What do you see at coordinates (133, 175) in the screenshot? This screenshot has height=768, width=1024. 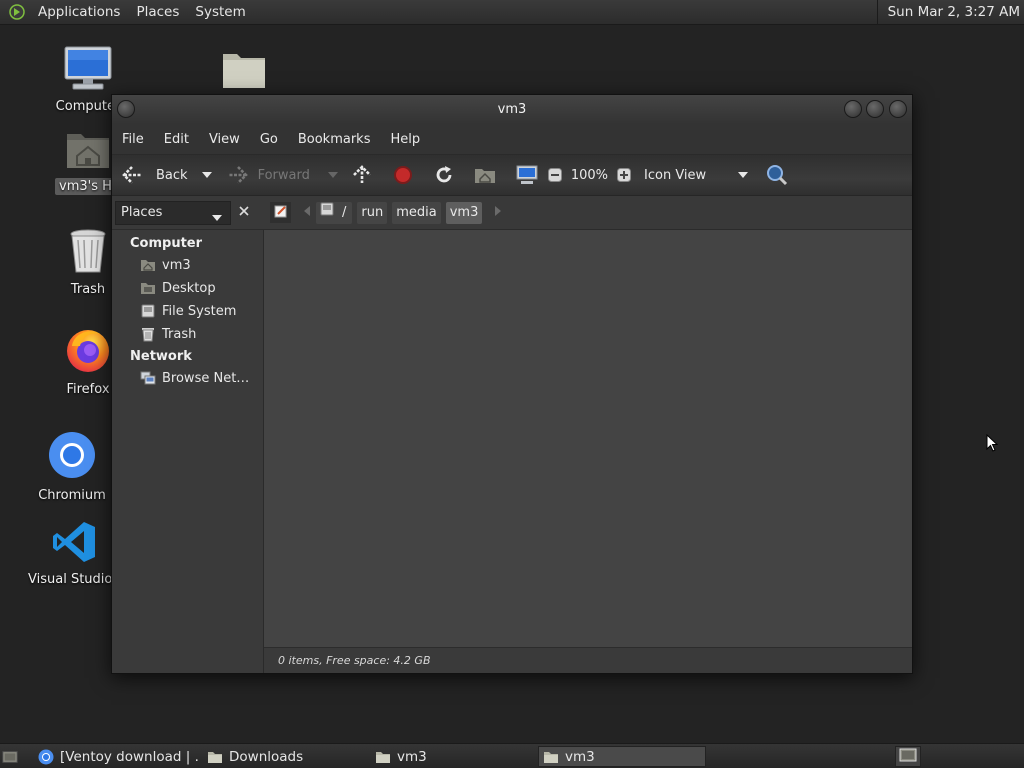 I see `back-arrow-icon` at bounding box center [133, 175].